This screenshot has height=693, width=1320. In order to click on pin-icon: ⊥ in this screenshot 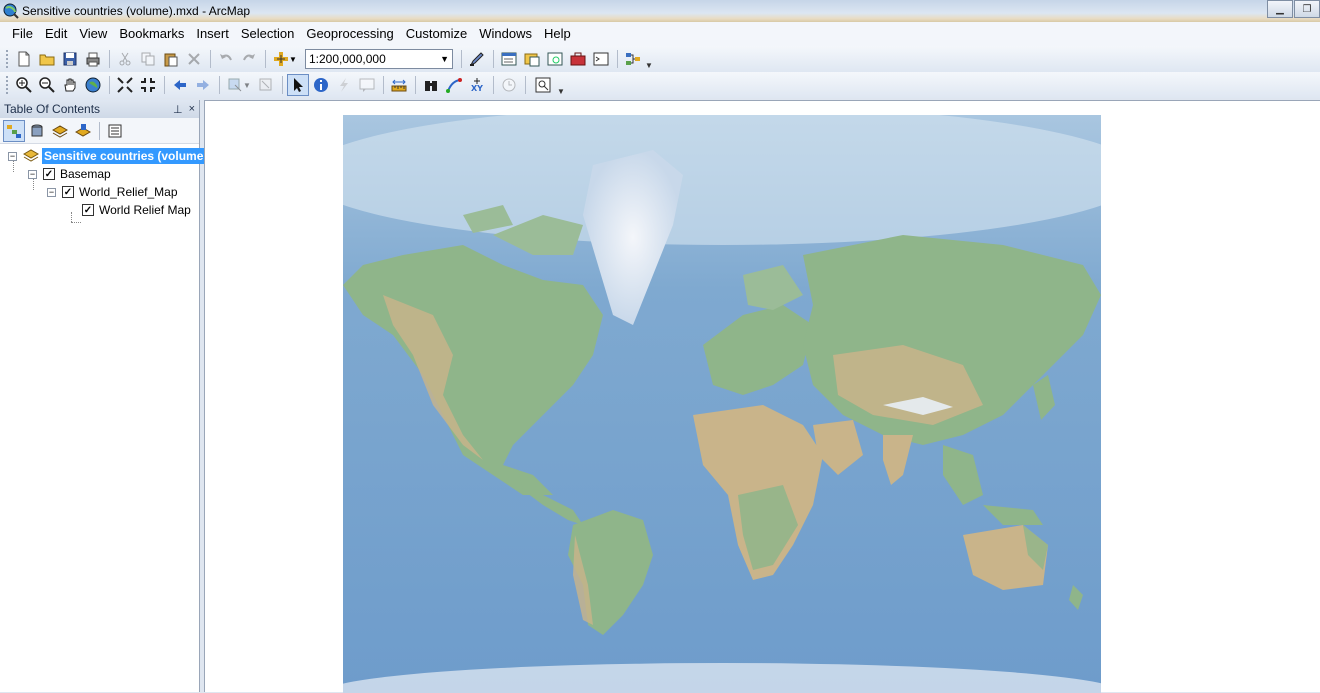, I will do `click(178, 109)`.